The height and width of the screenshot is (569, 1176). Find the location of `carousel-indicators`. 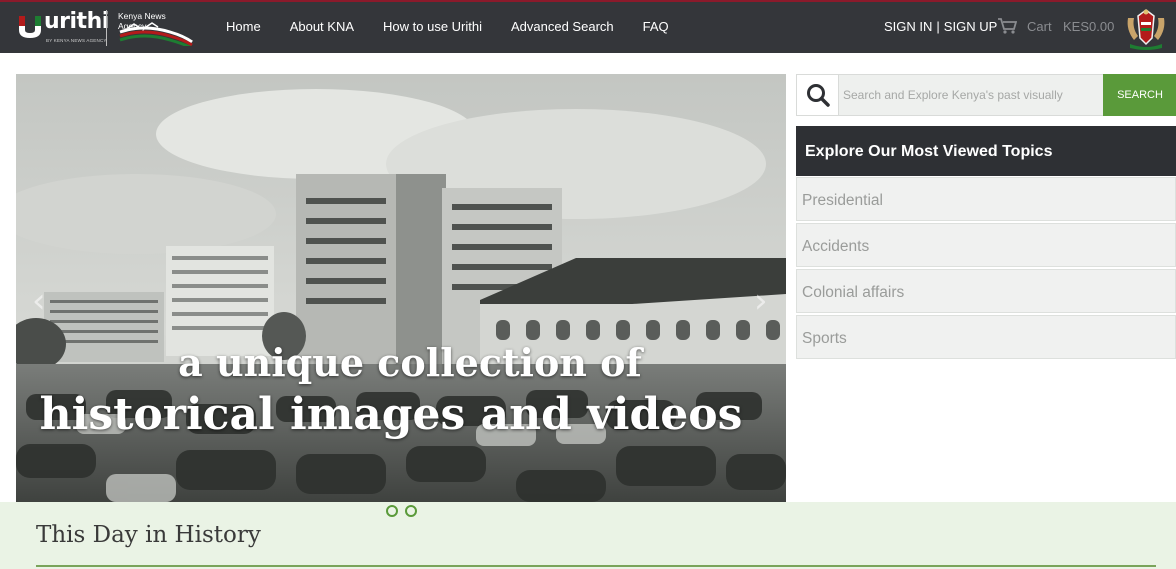

carousel-indicators is located at coordinates (405, 511).